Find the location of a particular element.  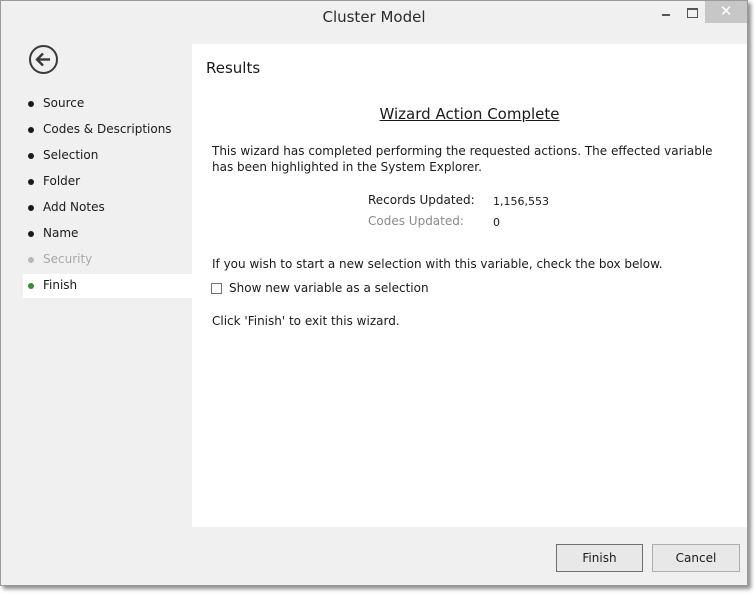

window-title: Cluster Model is located at coordinates (374, 17).